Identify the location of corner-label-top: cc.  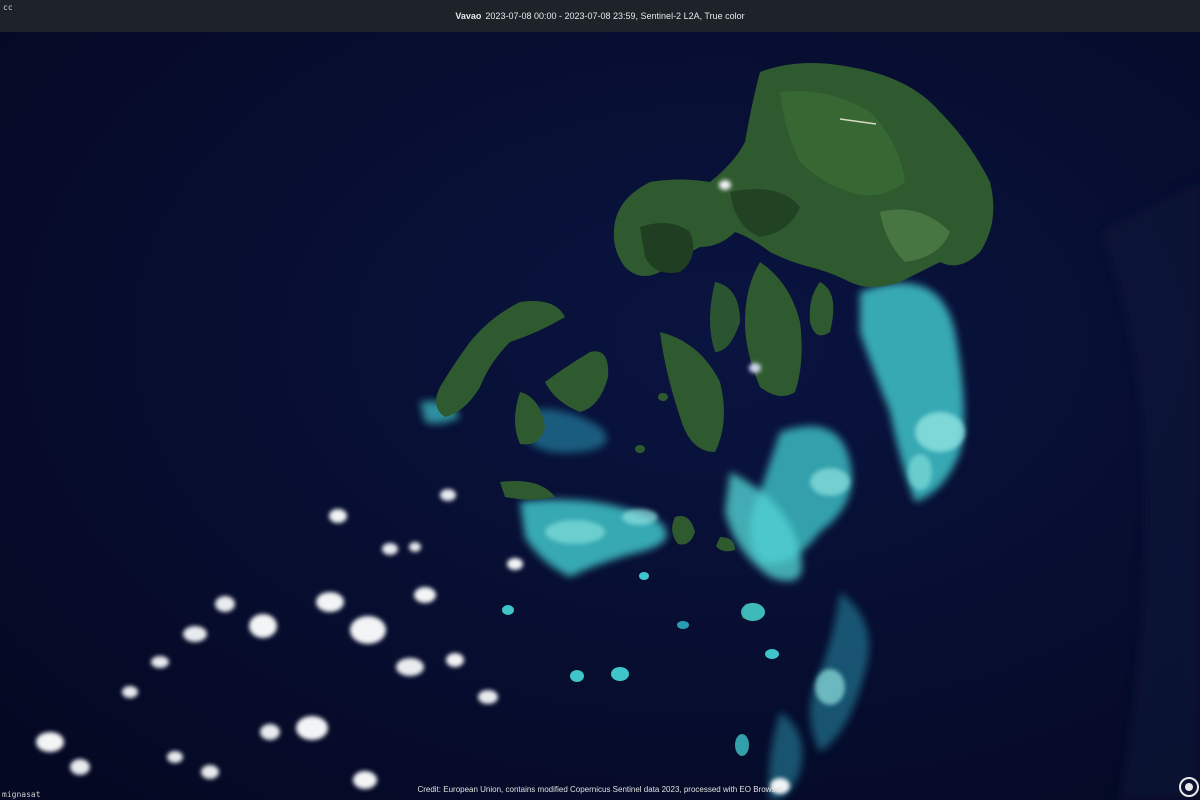
(8, 7).